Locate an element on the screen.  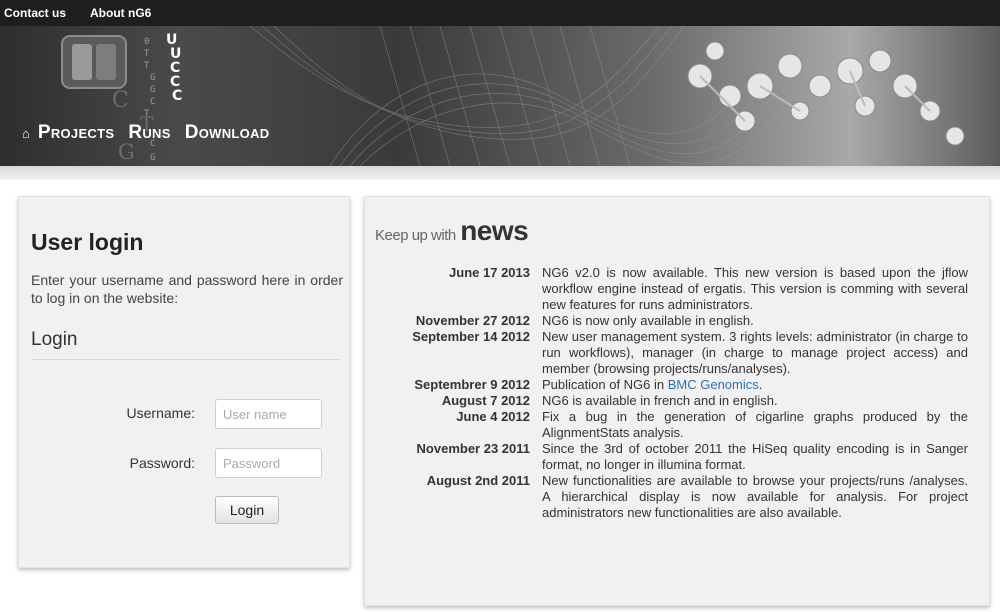
login-button: Login is located at coordinates (247, 510).